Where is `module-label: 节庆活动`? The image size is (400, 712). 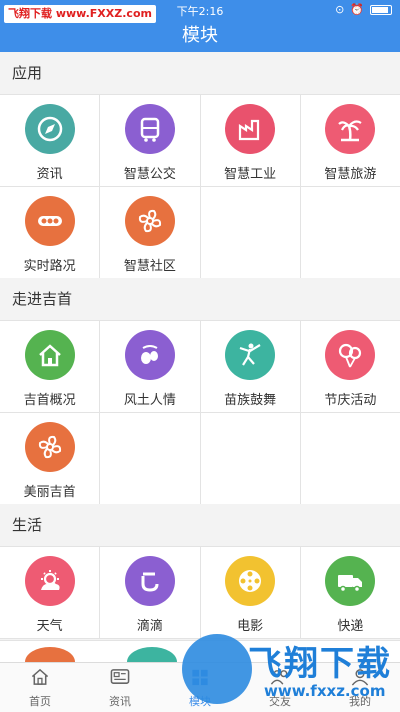 module-label: 节庆活动 is located at coordinates (350, 400).